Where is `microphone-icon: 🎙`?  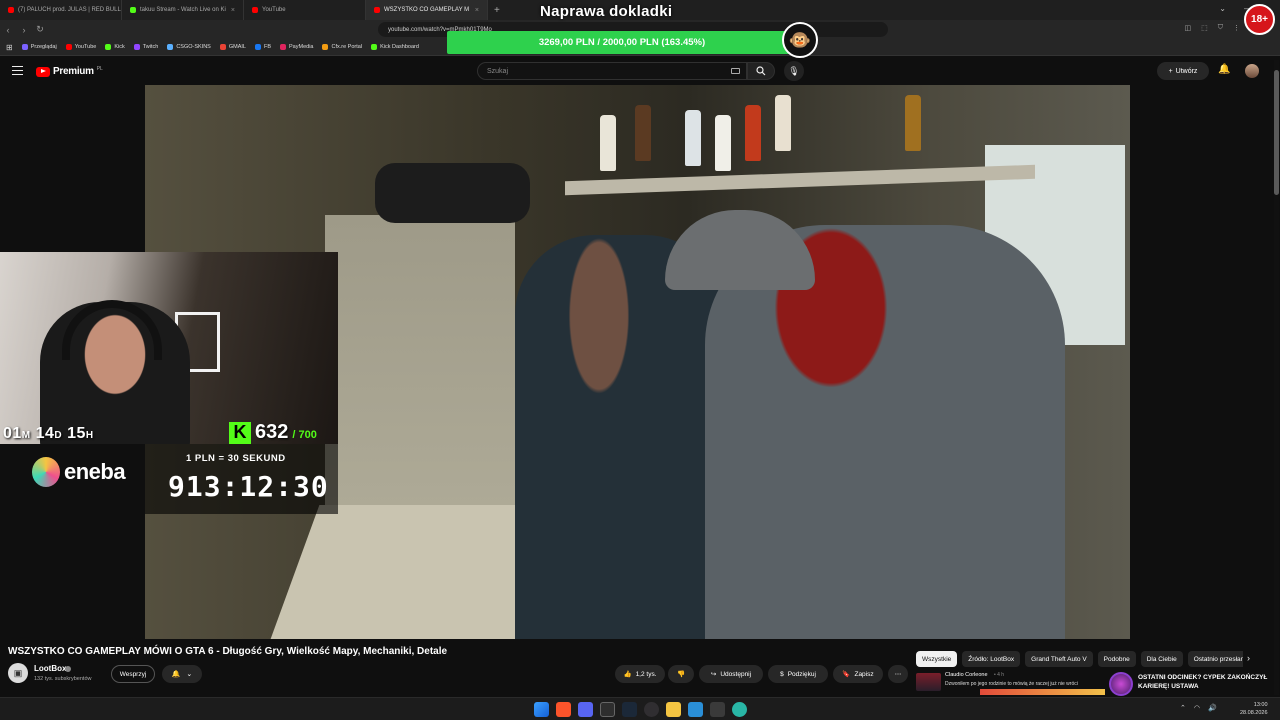
microphone-icon: 🎙 is located at coordinates (794, 70).